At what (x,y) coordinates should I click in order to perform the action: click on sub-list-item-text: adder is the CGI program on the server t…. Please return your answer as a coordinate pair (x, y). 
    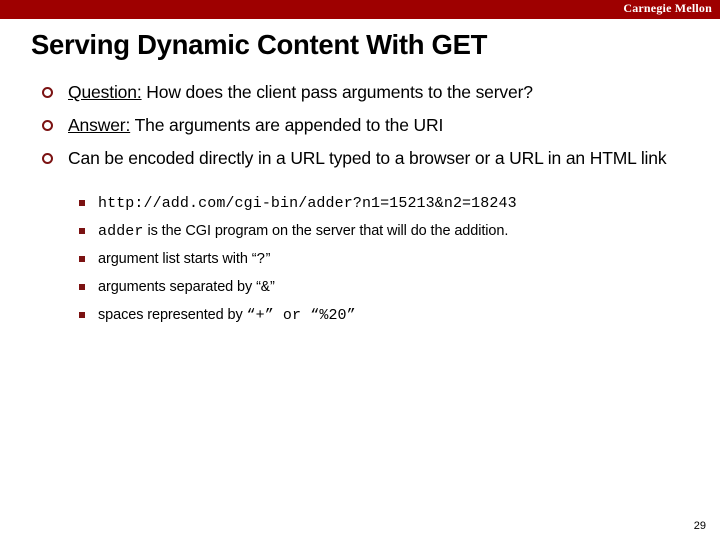
    Looking at the image, I should click on (303, 231).